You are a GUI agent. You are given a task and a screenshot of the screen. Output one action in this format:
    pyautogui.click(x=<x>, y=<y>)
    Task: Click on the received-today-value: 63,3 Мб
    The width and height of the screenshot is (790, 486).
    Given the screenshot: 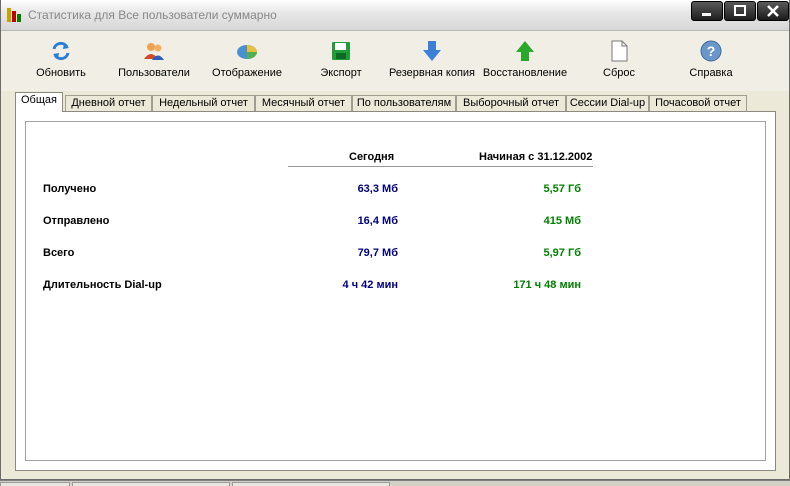 What is the action you would take?
    pyautogui.click(x=377, y=189)
    